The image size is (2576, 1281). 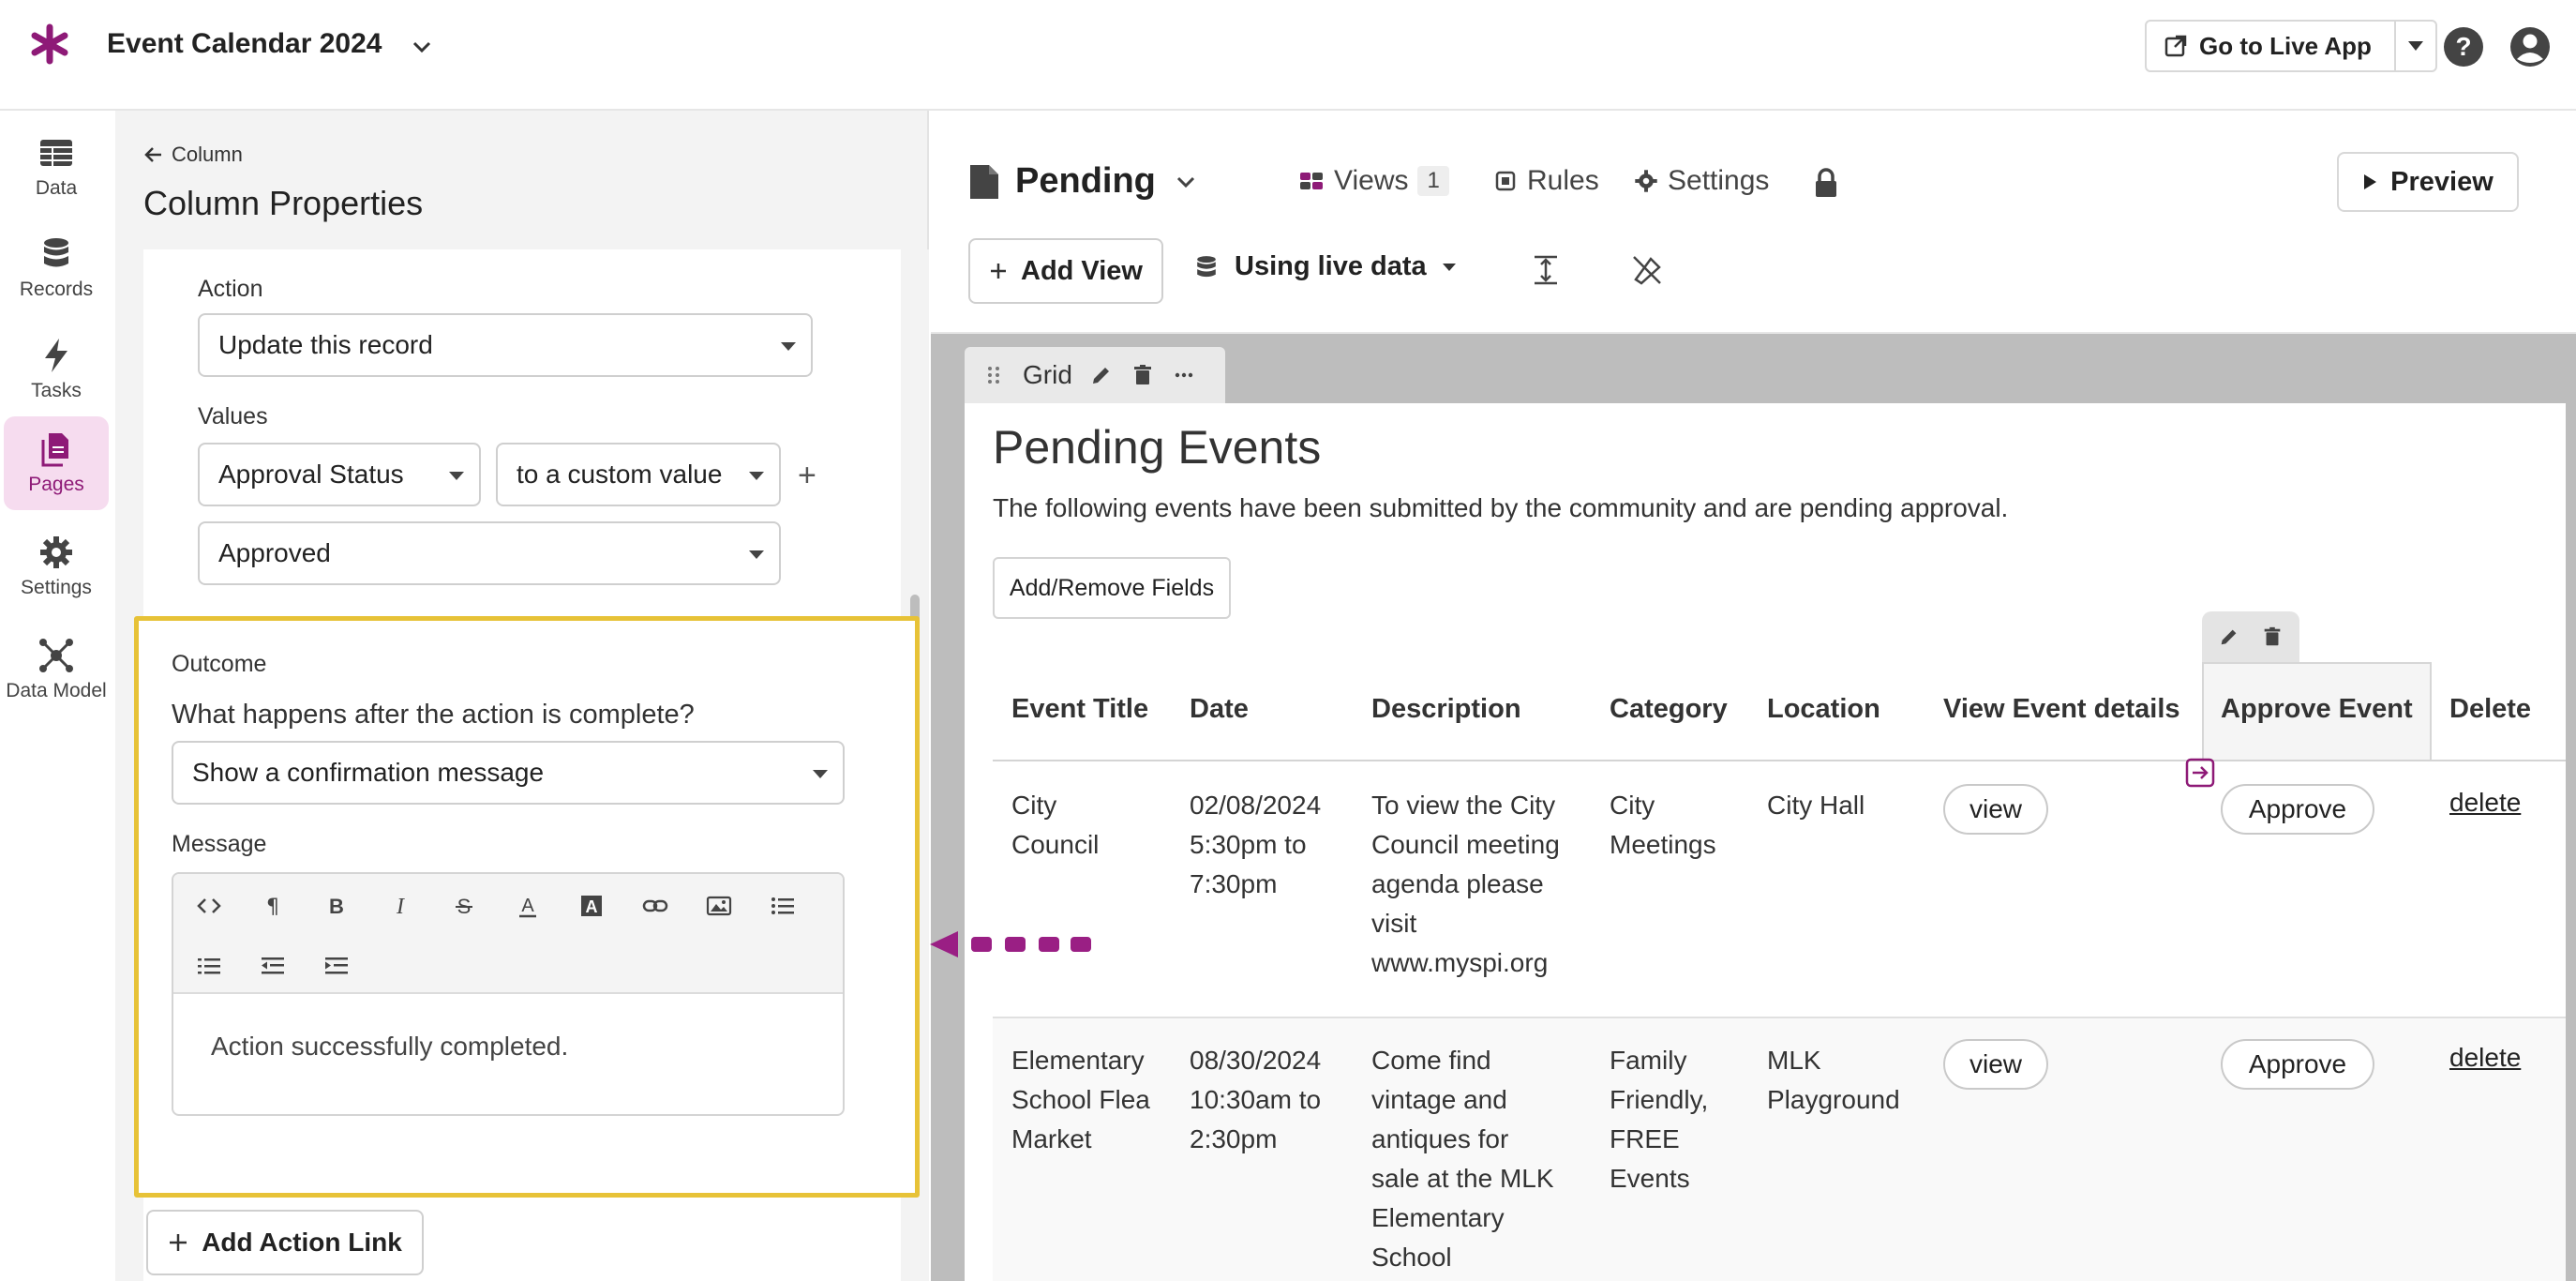 I want to click on image-icon, so click(x=719, y=906).